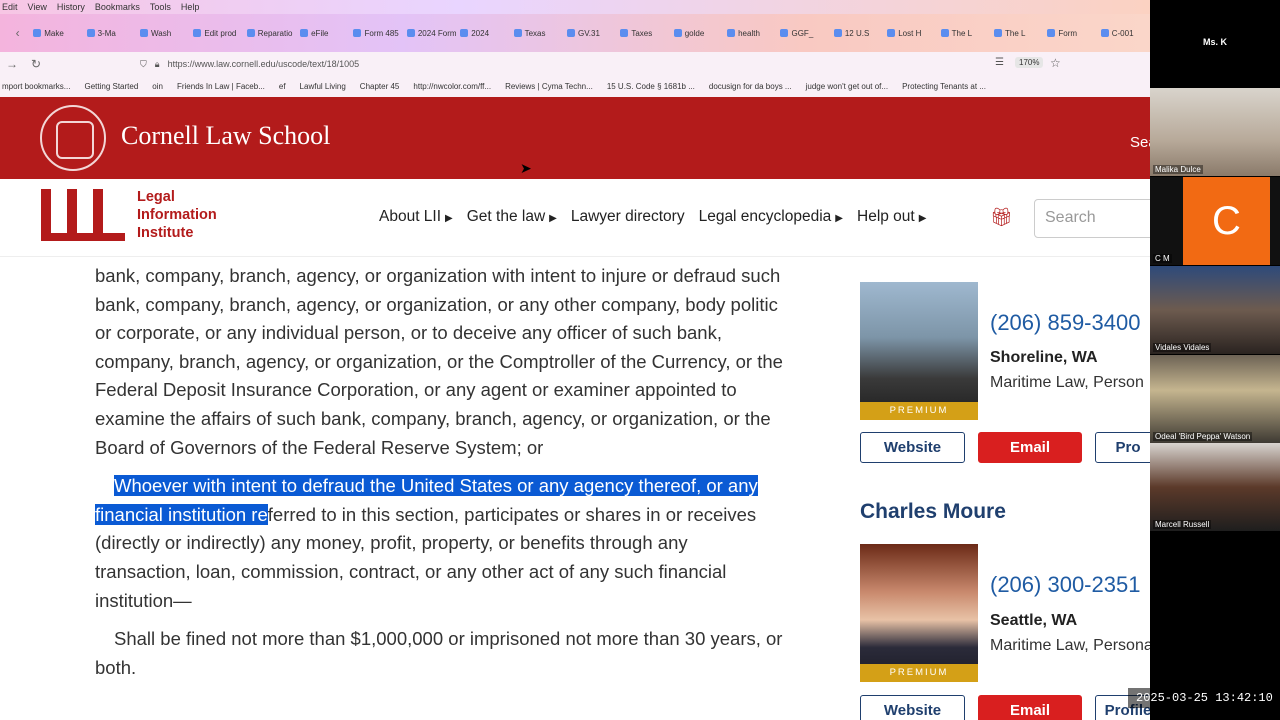  Describe the element at coordinates (1065, 323) in the screenshot. I see `lawyer-phone: (206) 859-3400` at that location.